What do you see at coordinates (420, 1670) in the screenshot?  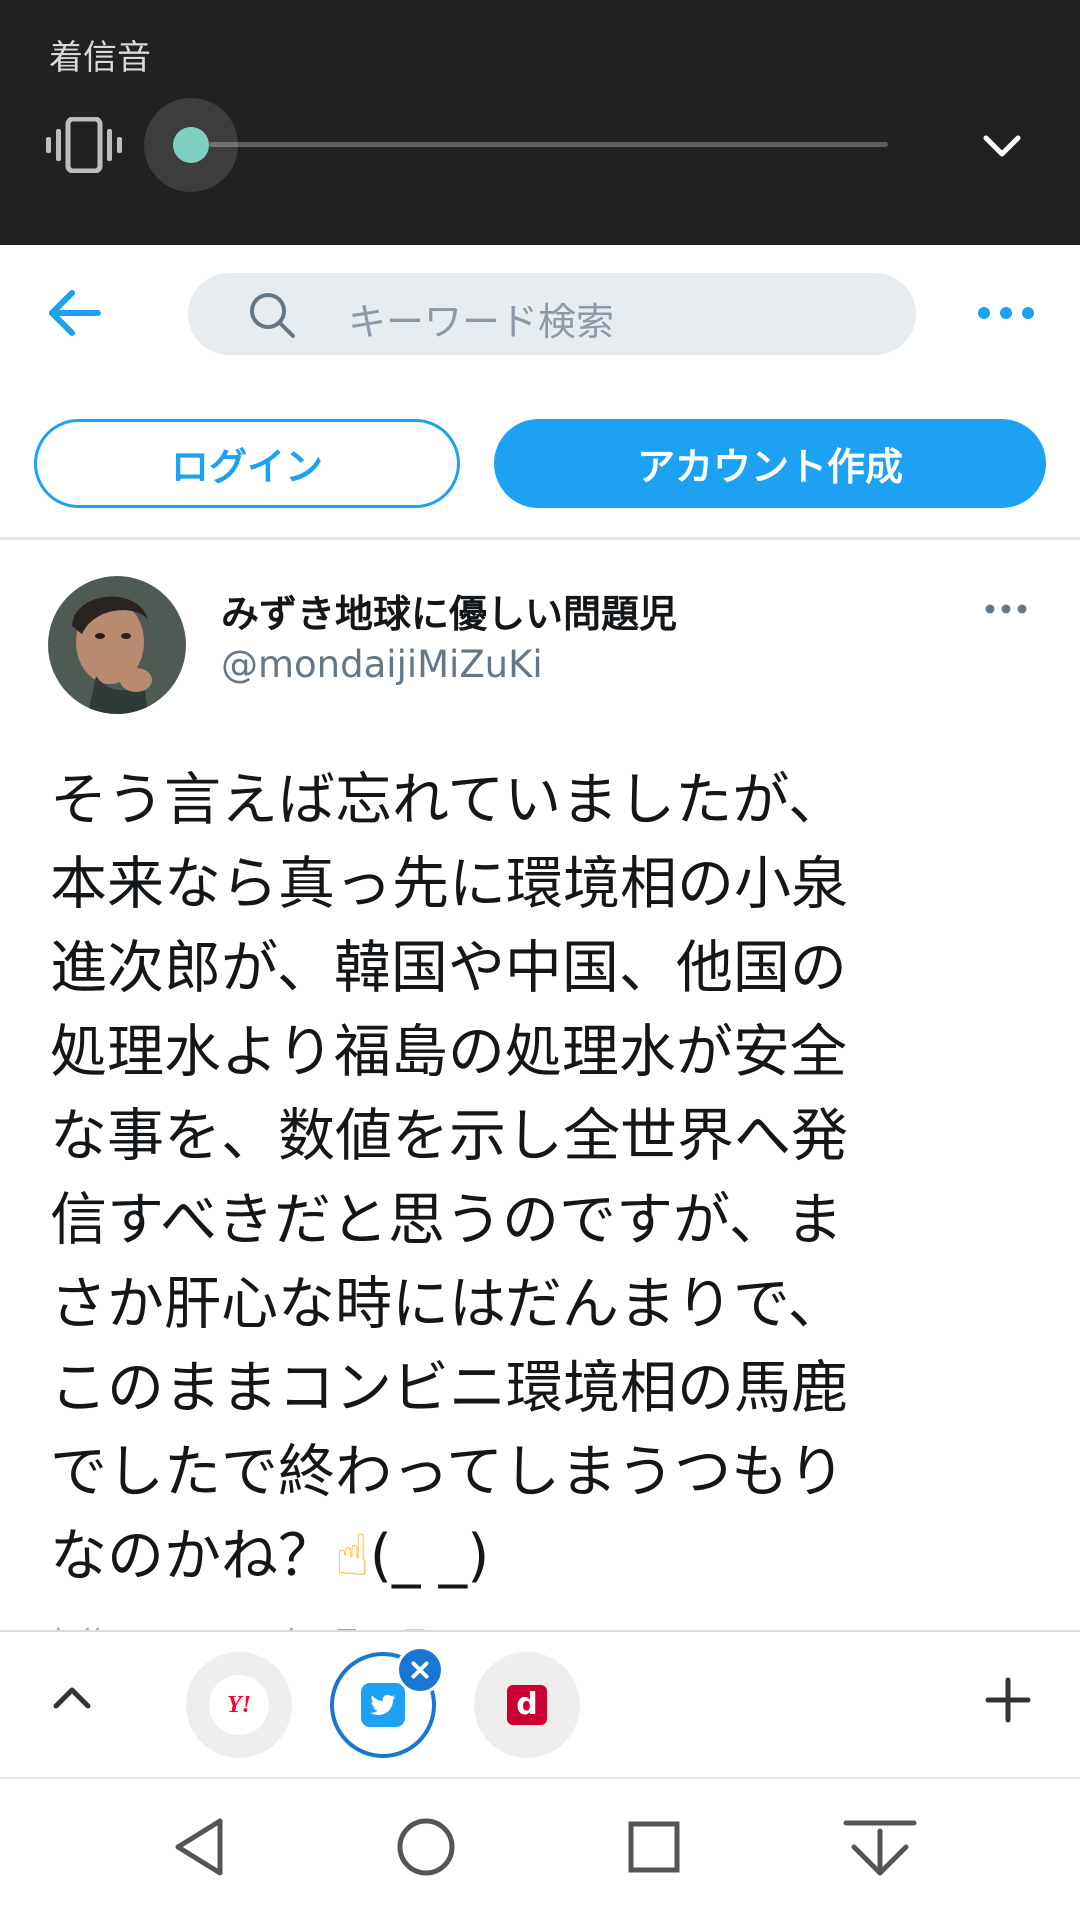 I see `close-tab-icon` at bounding box center [420, 1670].